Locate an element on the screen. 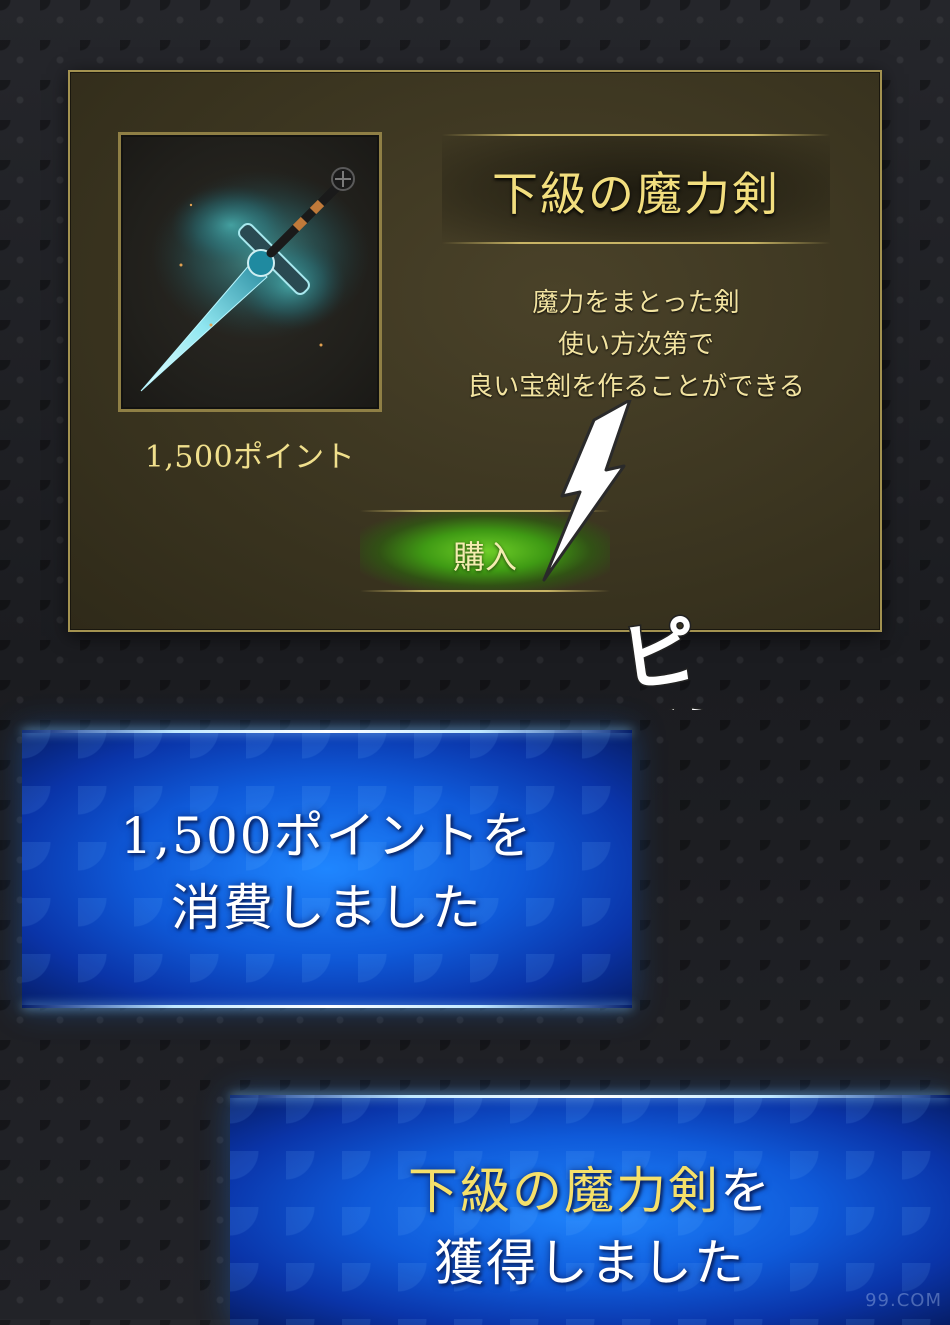 This screenshot has height=1325, width=950. banner-message: 下級の魔力剣を 獲得しました is located at coordinates (590, 1227).